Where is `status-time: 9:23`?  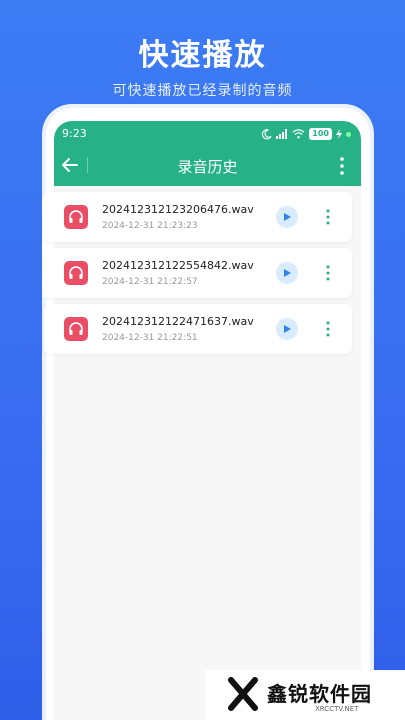
status-time: 9:23 is located at coordinates (74, 133).